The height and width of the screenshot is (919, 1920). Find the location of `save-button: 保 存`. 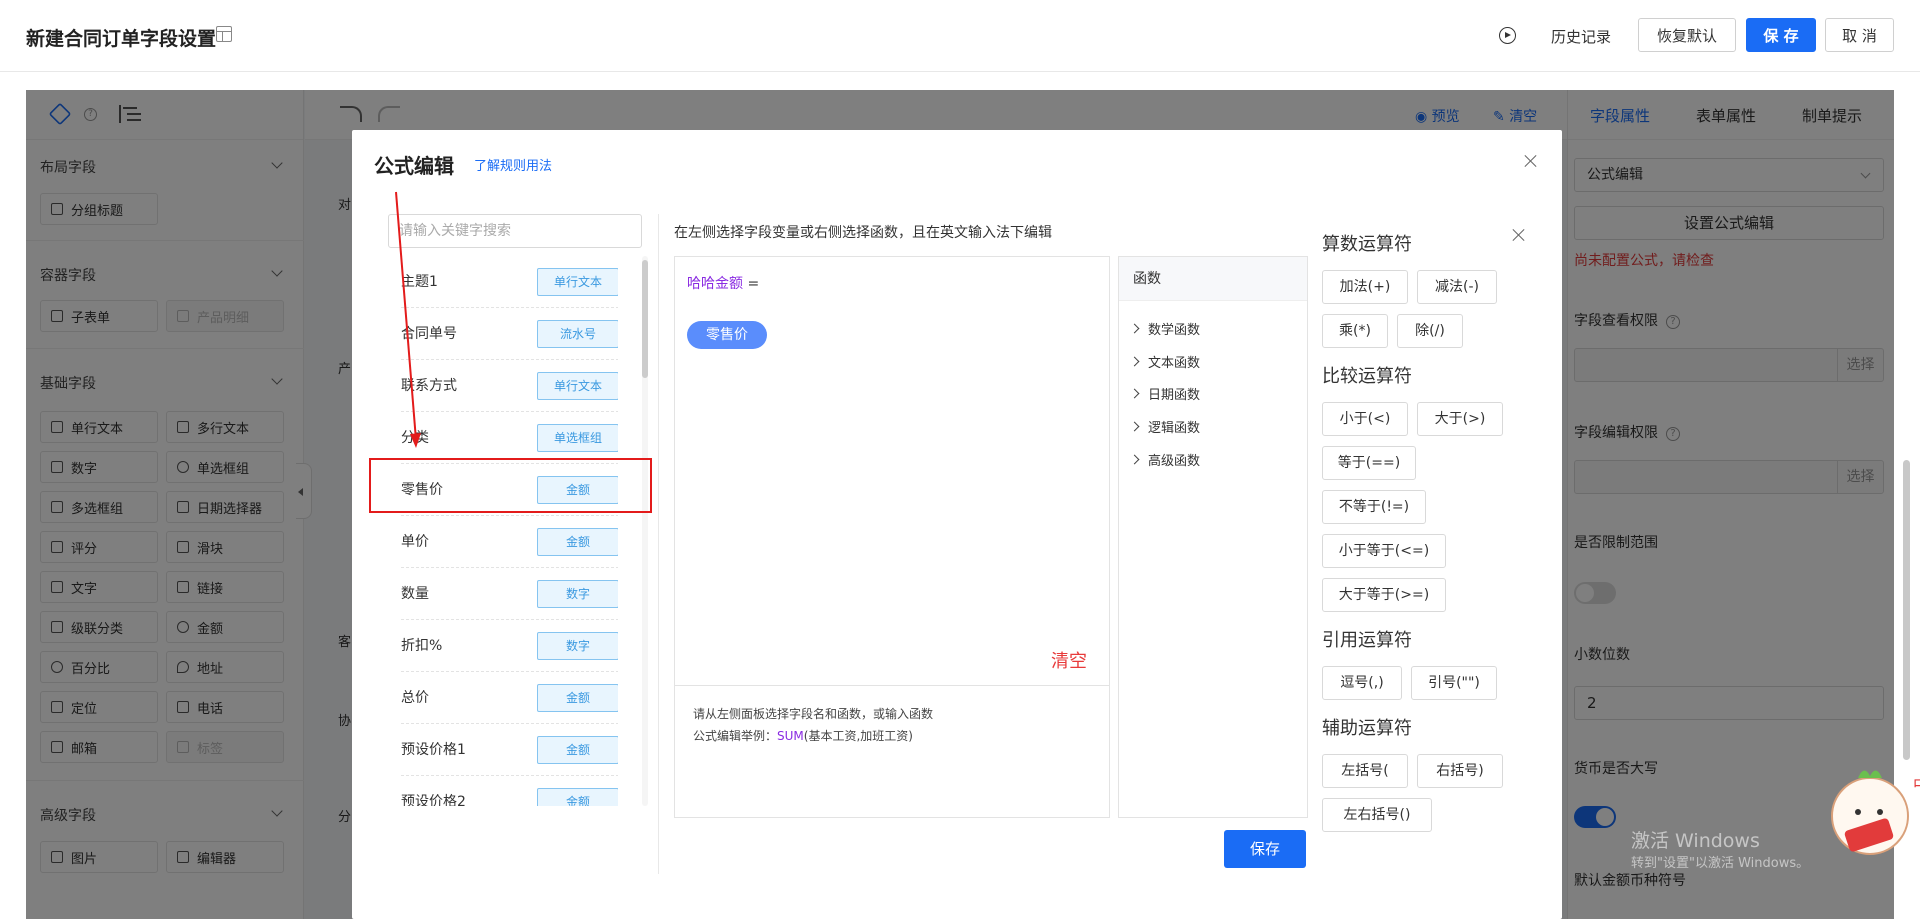

save-button: 保 存 is located at coordinates (1781, 35).